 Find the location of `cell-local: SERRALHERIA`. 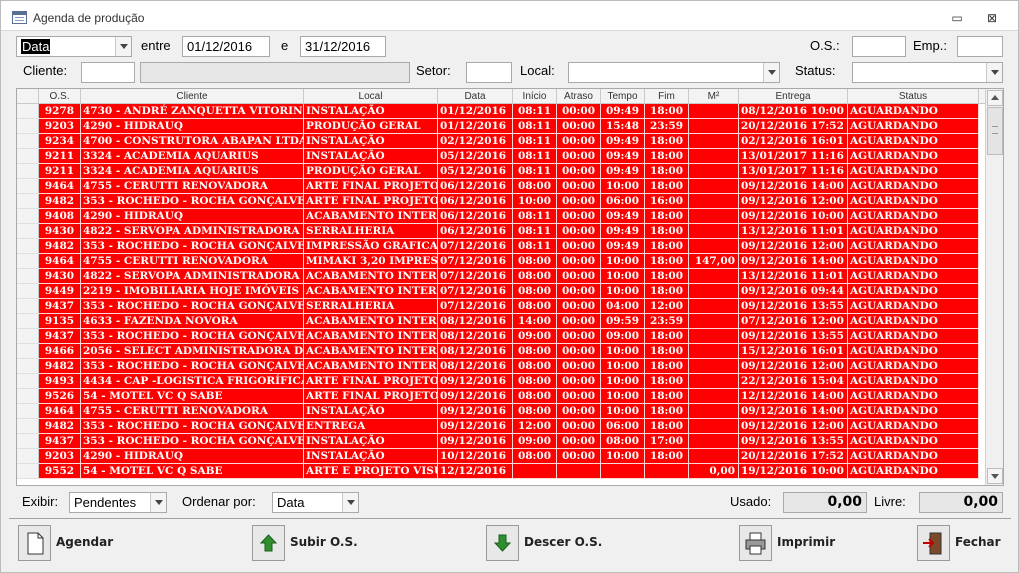

cell-local: SERRALHERIA is located at coordinates (371, 306).